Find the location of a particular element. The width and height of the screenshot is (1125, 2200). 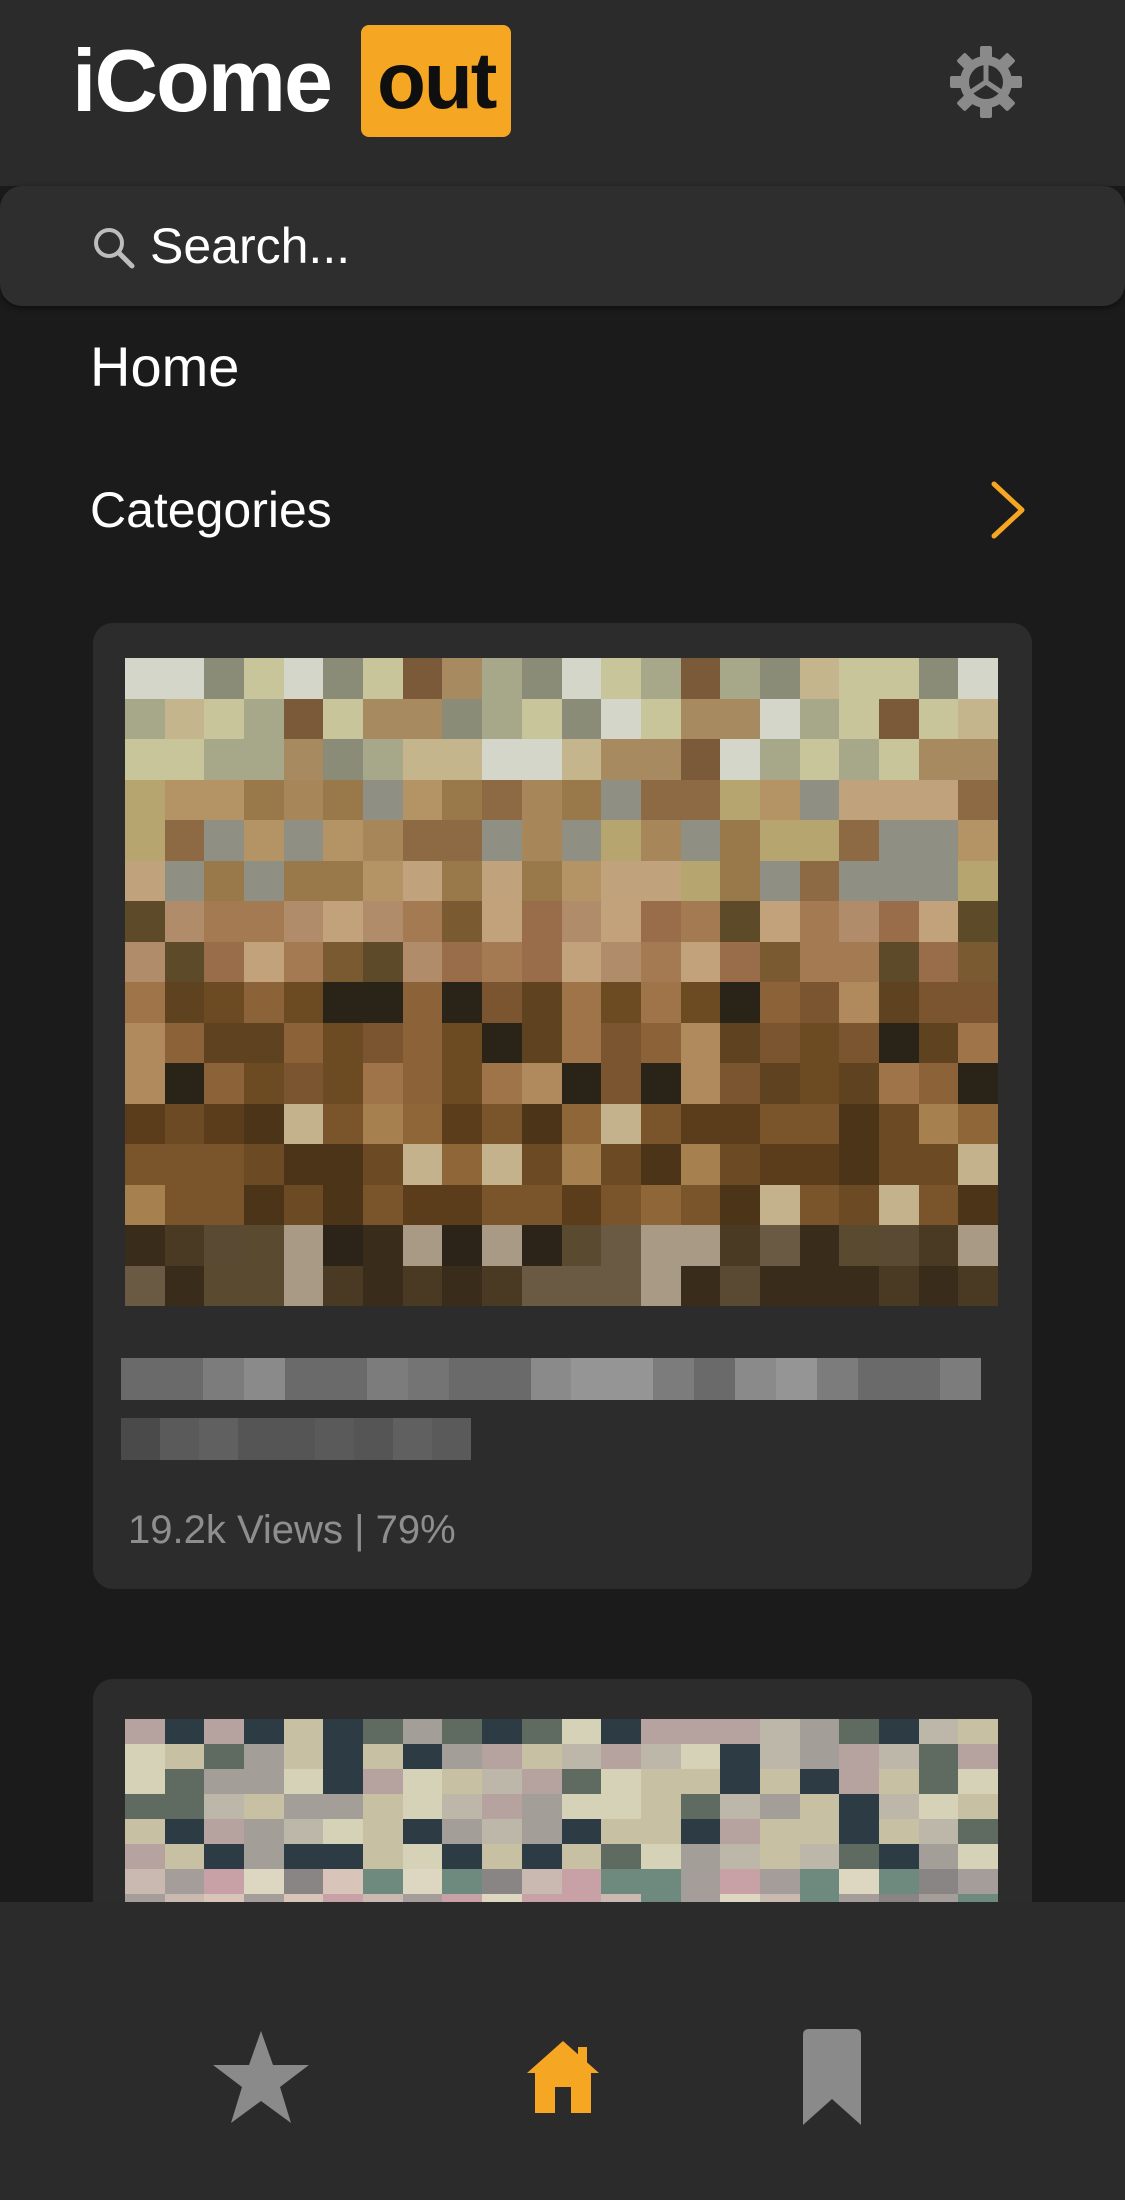

chevron-right-icon is located at coordinates (1008, 510).